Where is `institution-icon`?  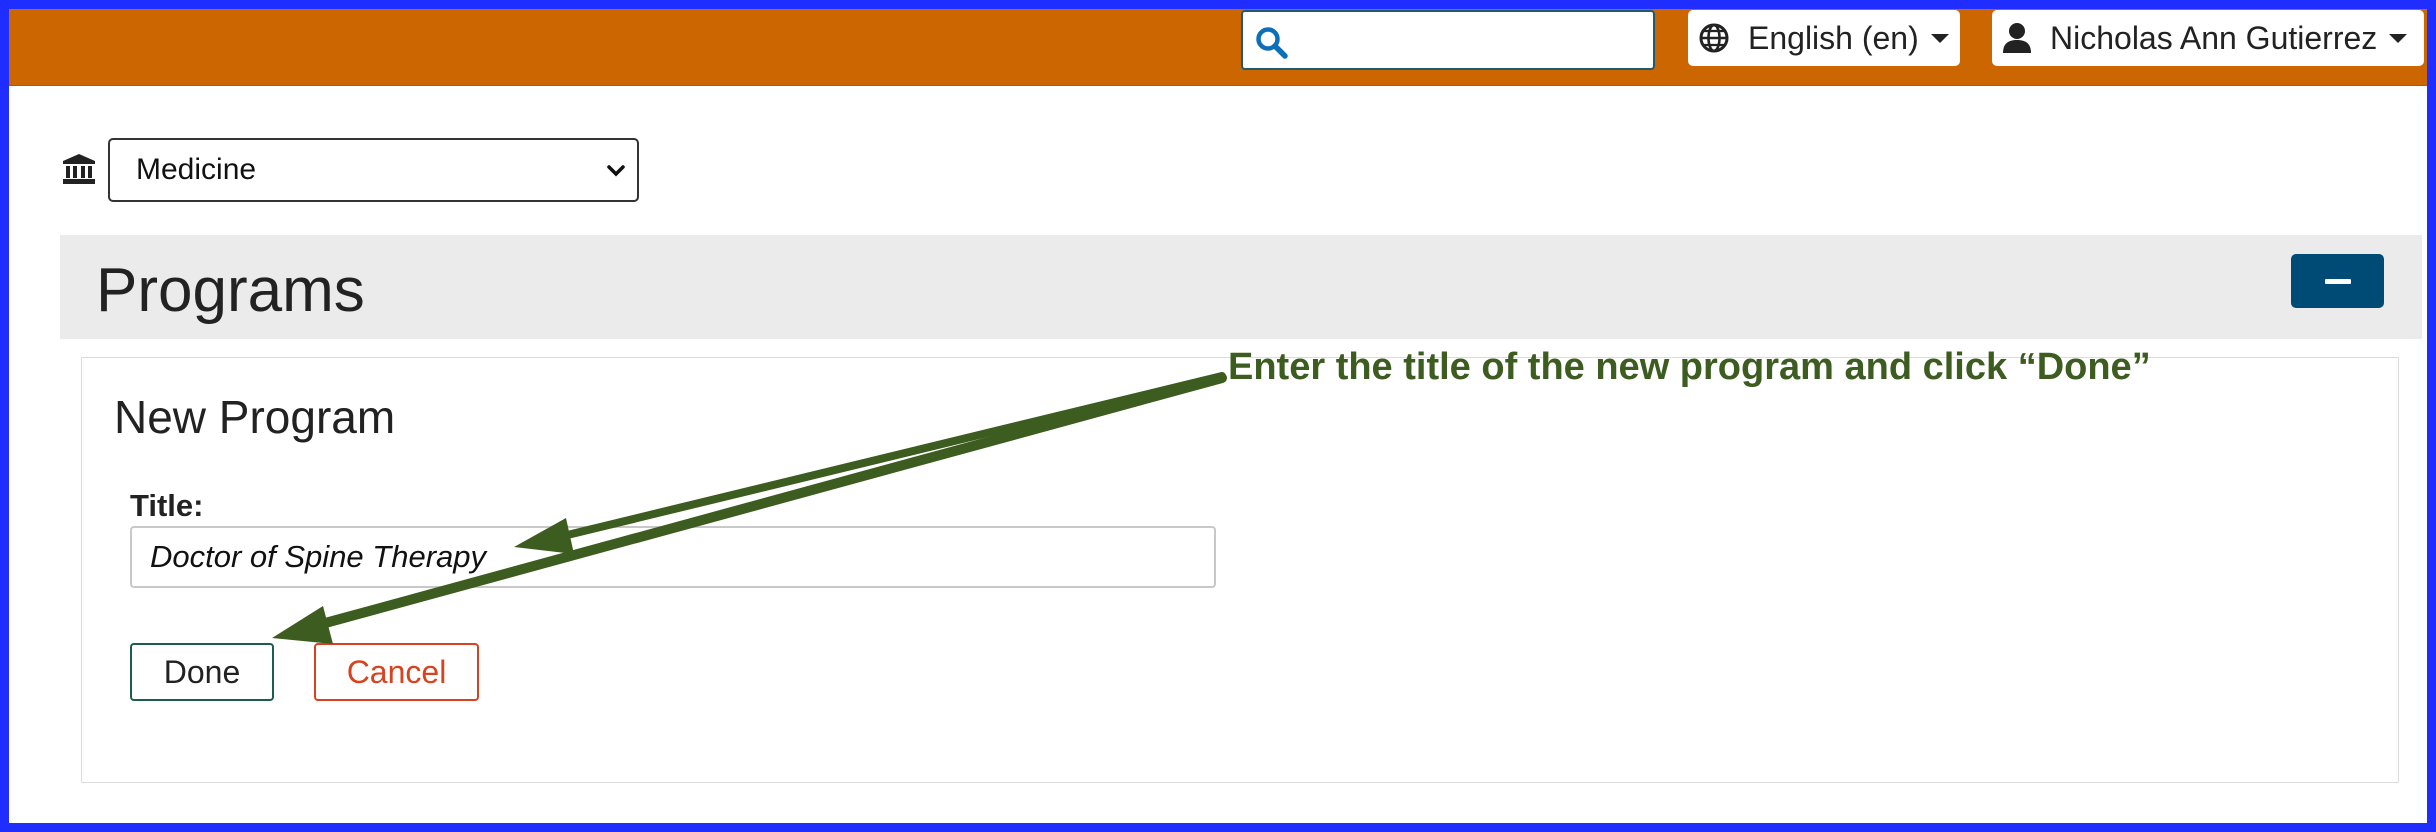
institution-icon is located at coordinates (79, 169).